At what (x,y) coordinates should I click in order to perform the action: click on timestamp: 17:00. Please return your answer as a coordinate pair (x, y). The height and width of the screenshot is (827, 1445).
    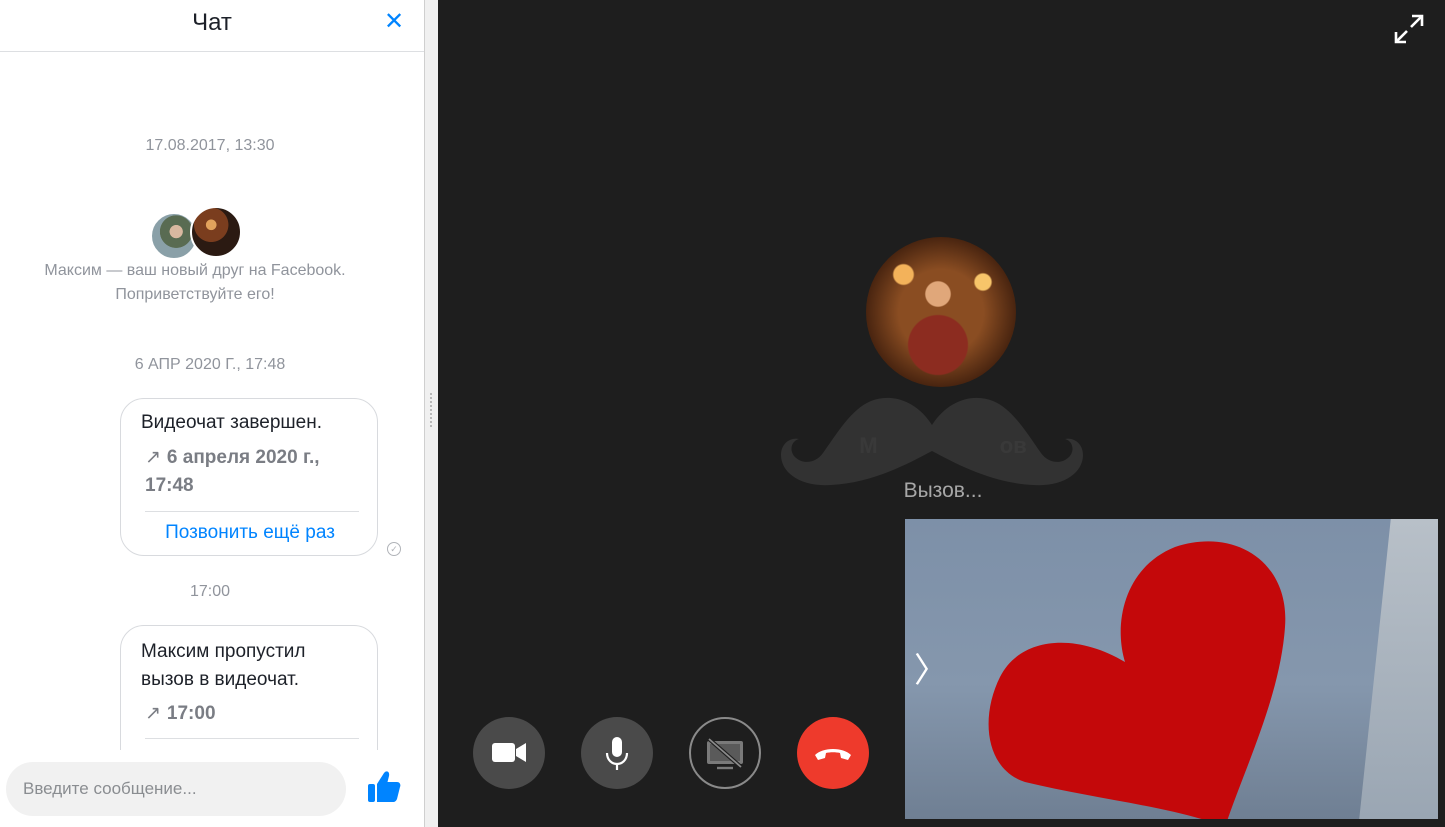
    Looking at the image, I should click on (210, 591).